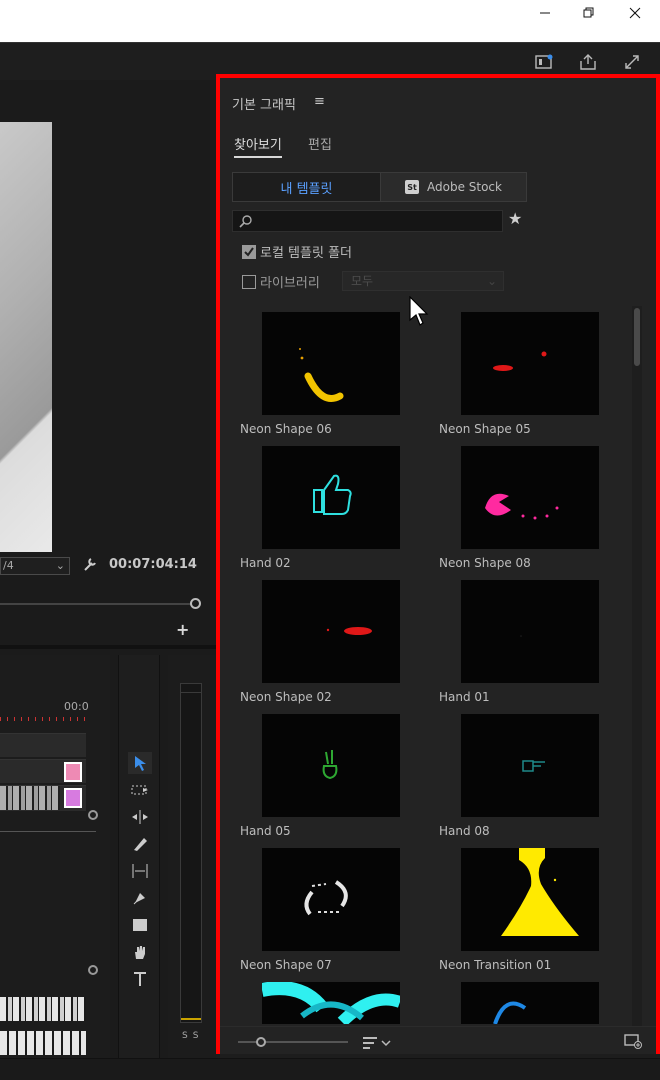  What do you see at coordinates (367, 221) in the screenshot?
I see `template-search-input` at bounding box center [367, 221].